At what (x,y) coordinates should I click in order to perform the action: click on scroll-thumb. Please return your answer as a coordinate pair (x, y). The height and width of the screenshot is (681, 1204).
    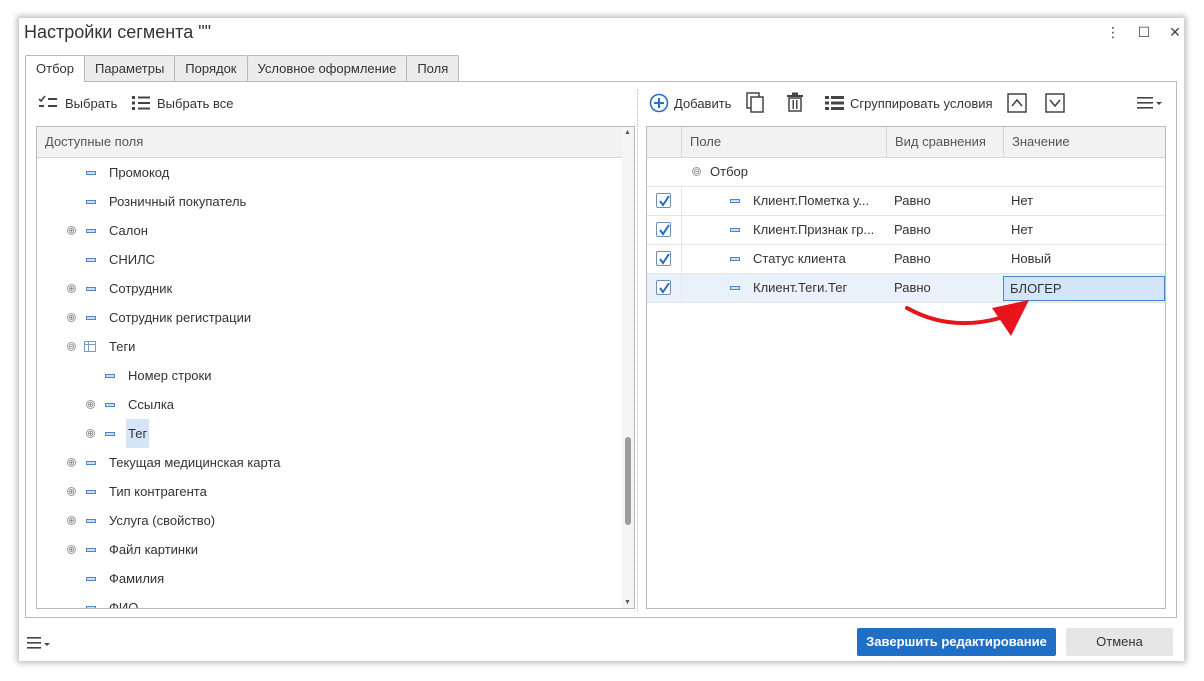
    Looking at the image, I should click on (628, 481).